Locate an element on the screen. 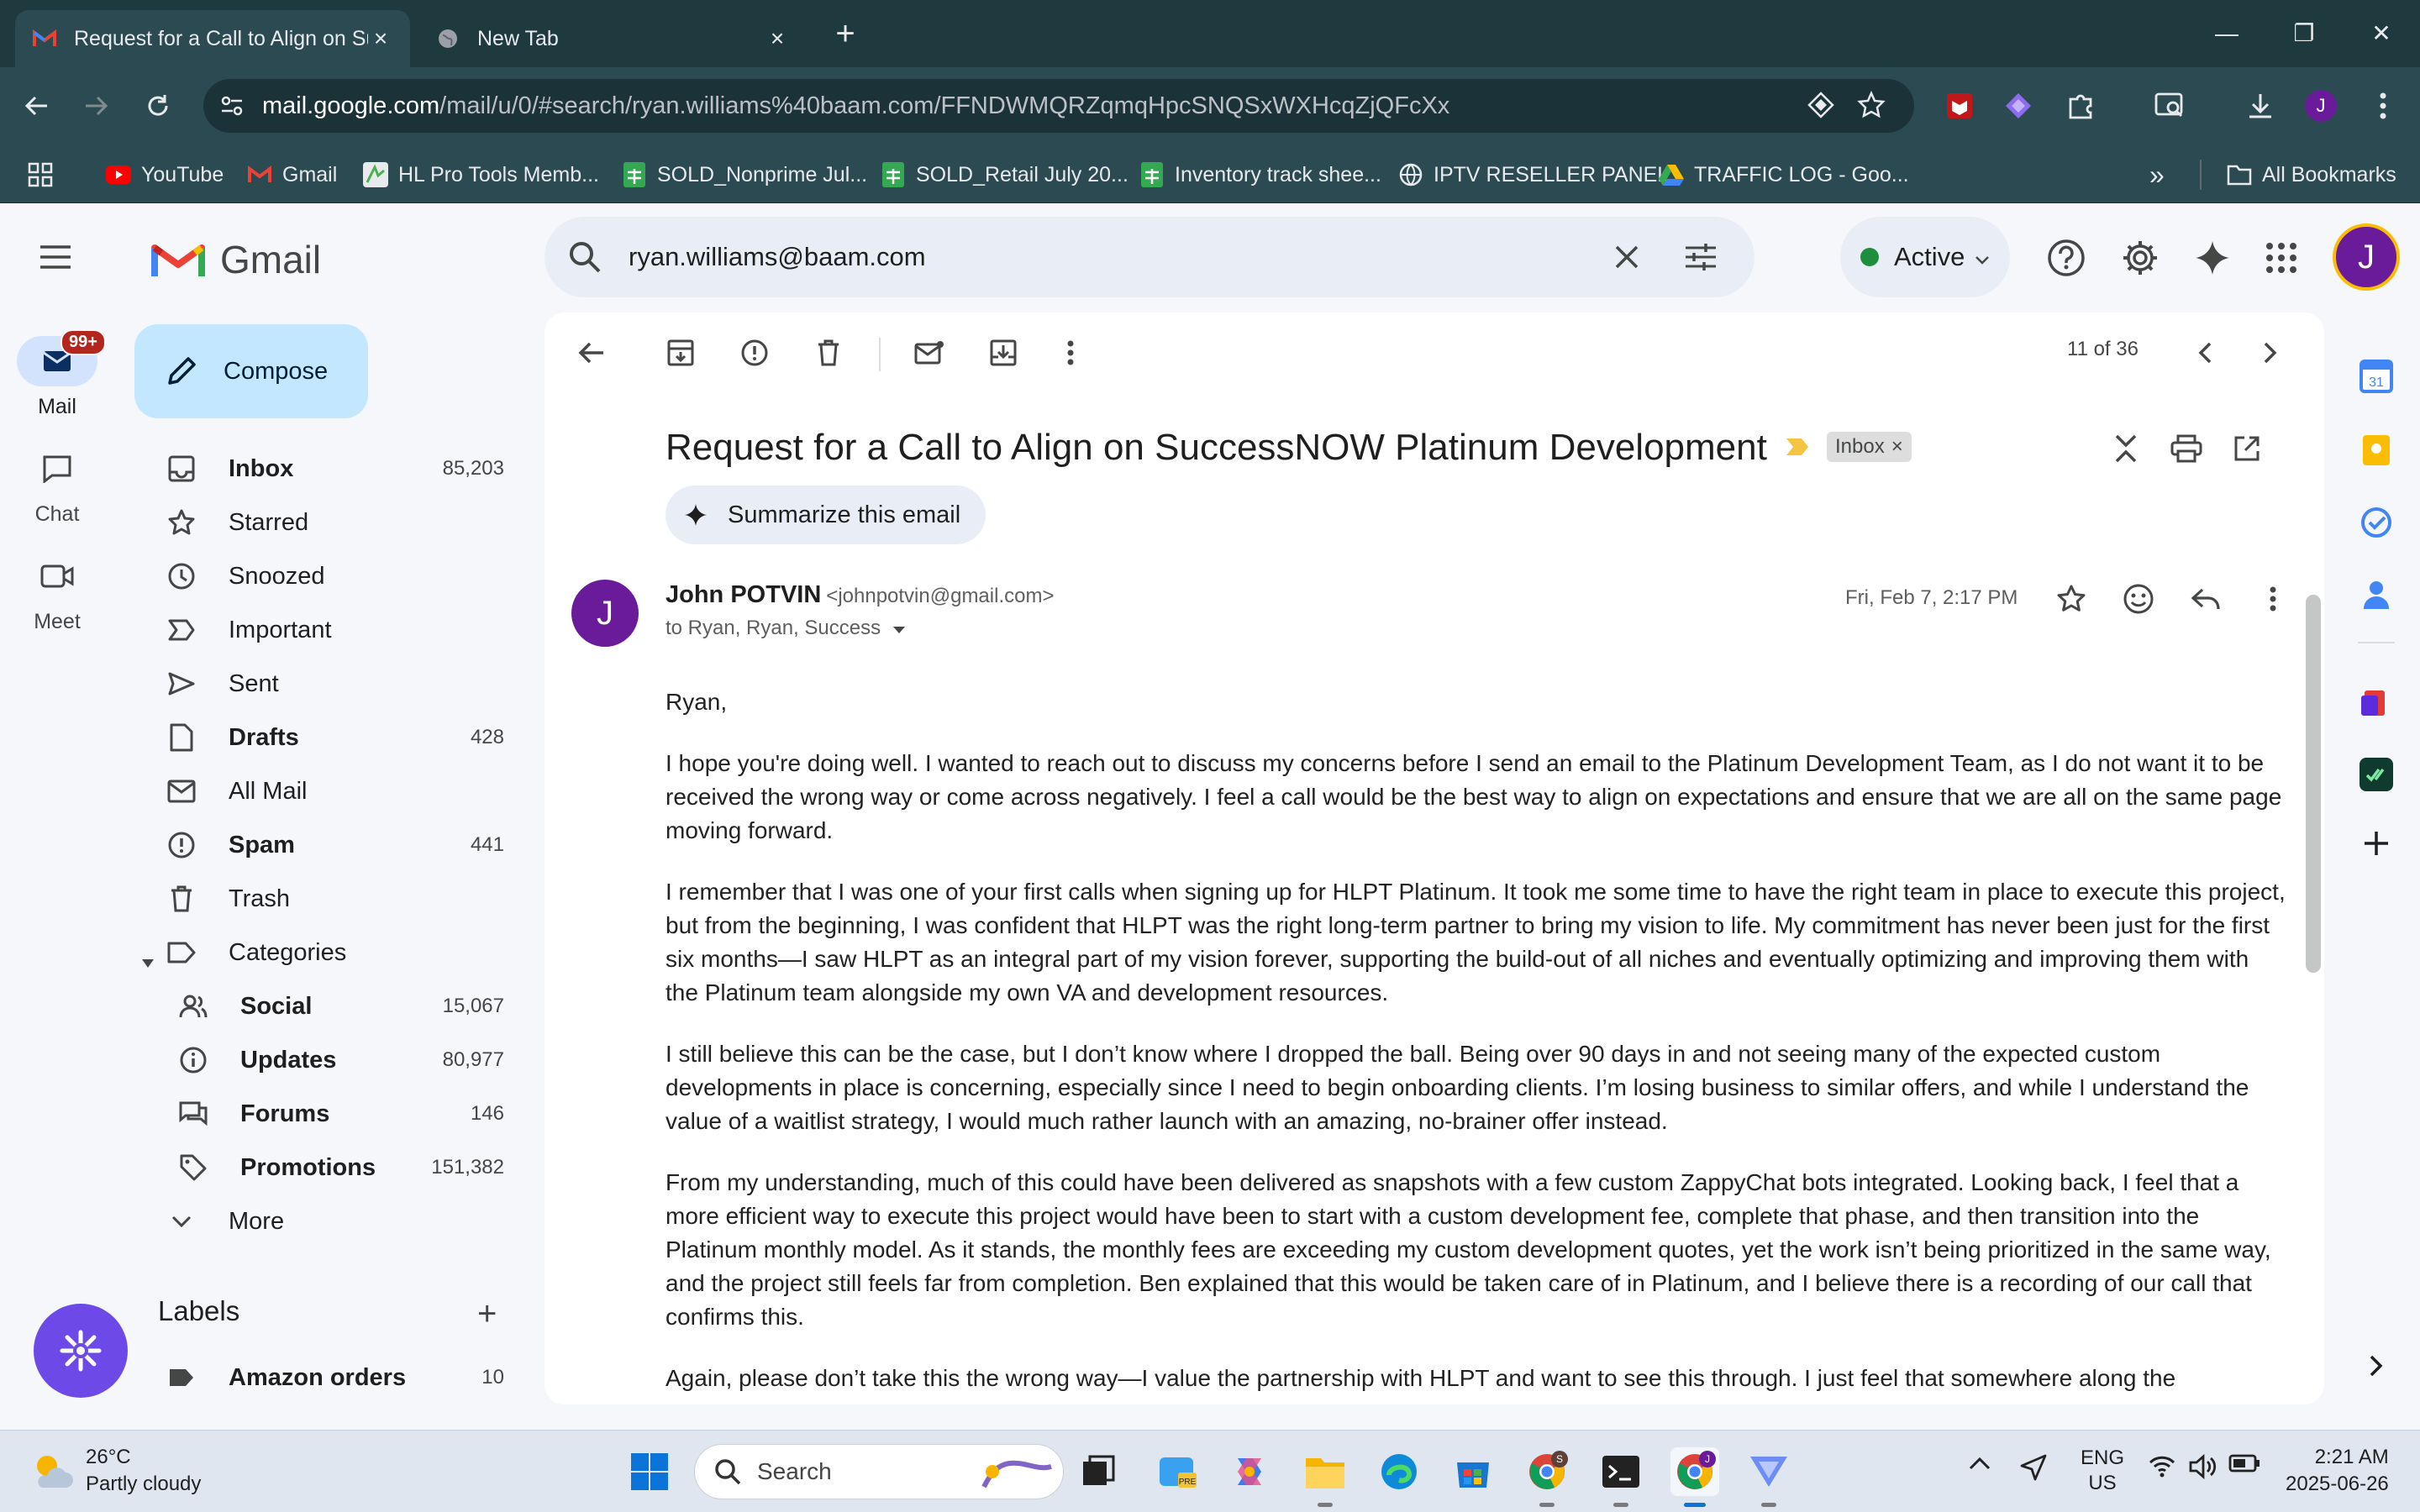  message-more-icon is located at coordinates (2273, 599).